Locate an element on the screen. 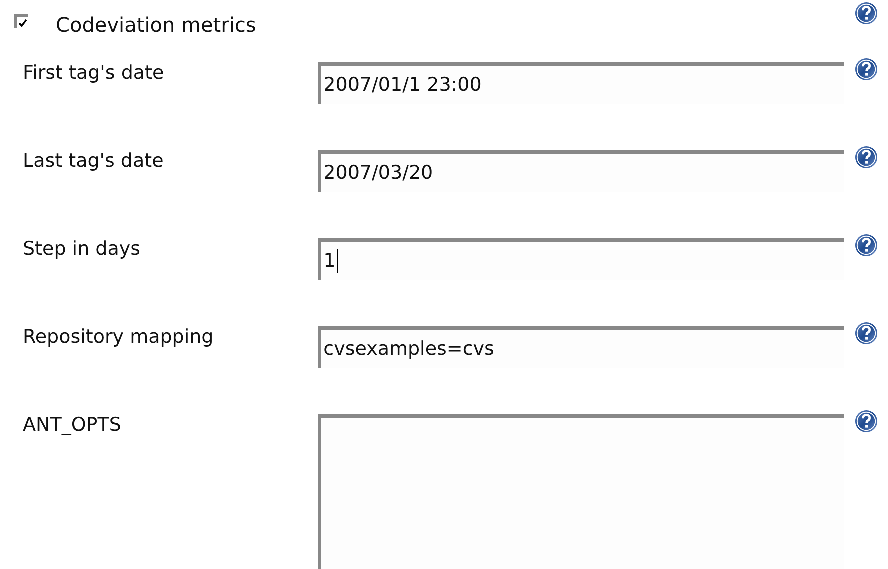 The width and height of the screenshot is (888, 569). field-label: Last tag's date is located at coordinates (93, 161).